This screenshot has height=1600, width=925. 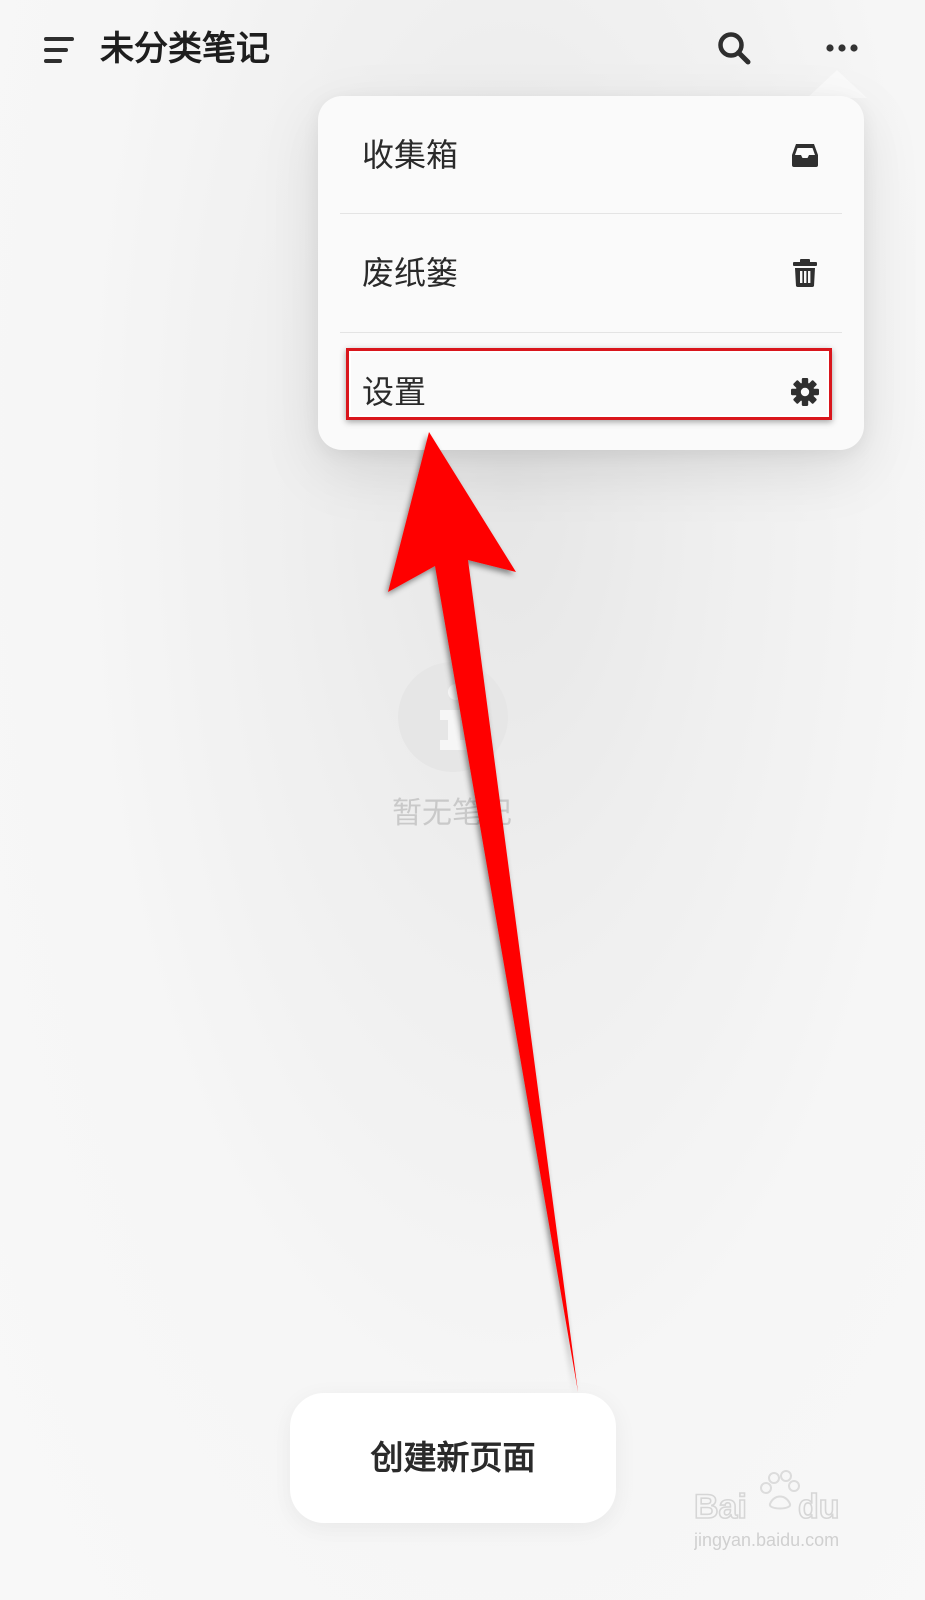 I want to click on inbox-icon, so click(x=805, y=155).